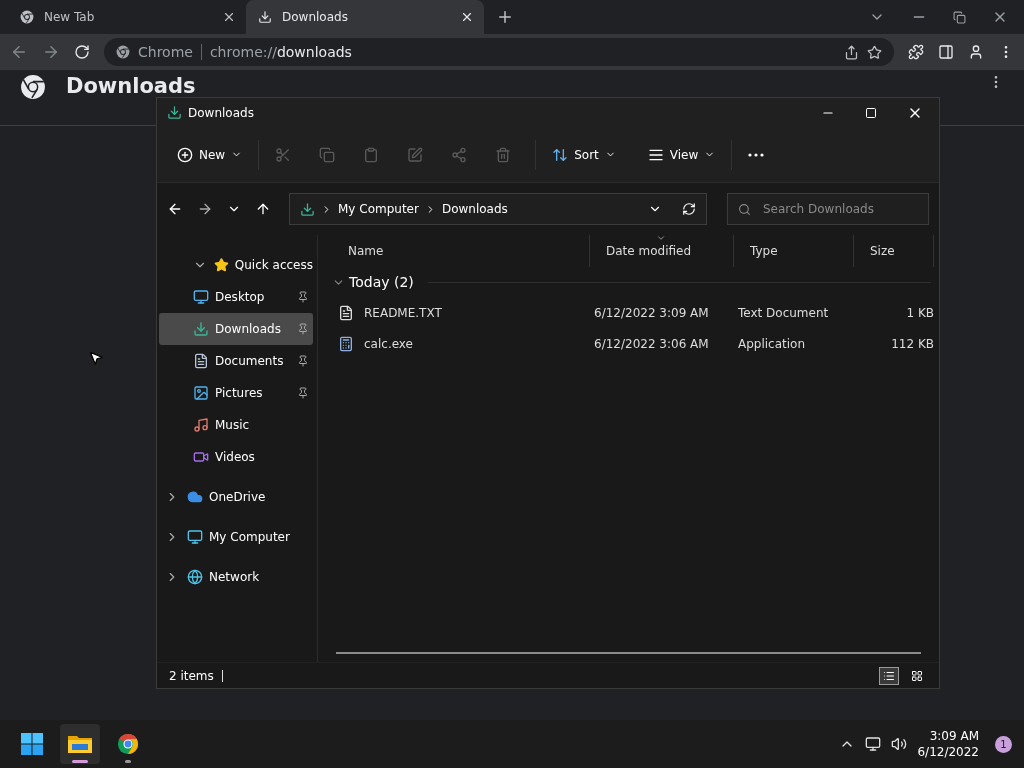 Image resolution: width=1024 pixels, height=768 pixels. I want to click on size-cell-text: 112 KB, so click(912, 343).